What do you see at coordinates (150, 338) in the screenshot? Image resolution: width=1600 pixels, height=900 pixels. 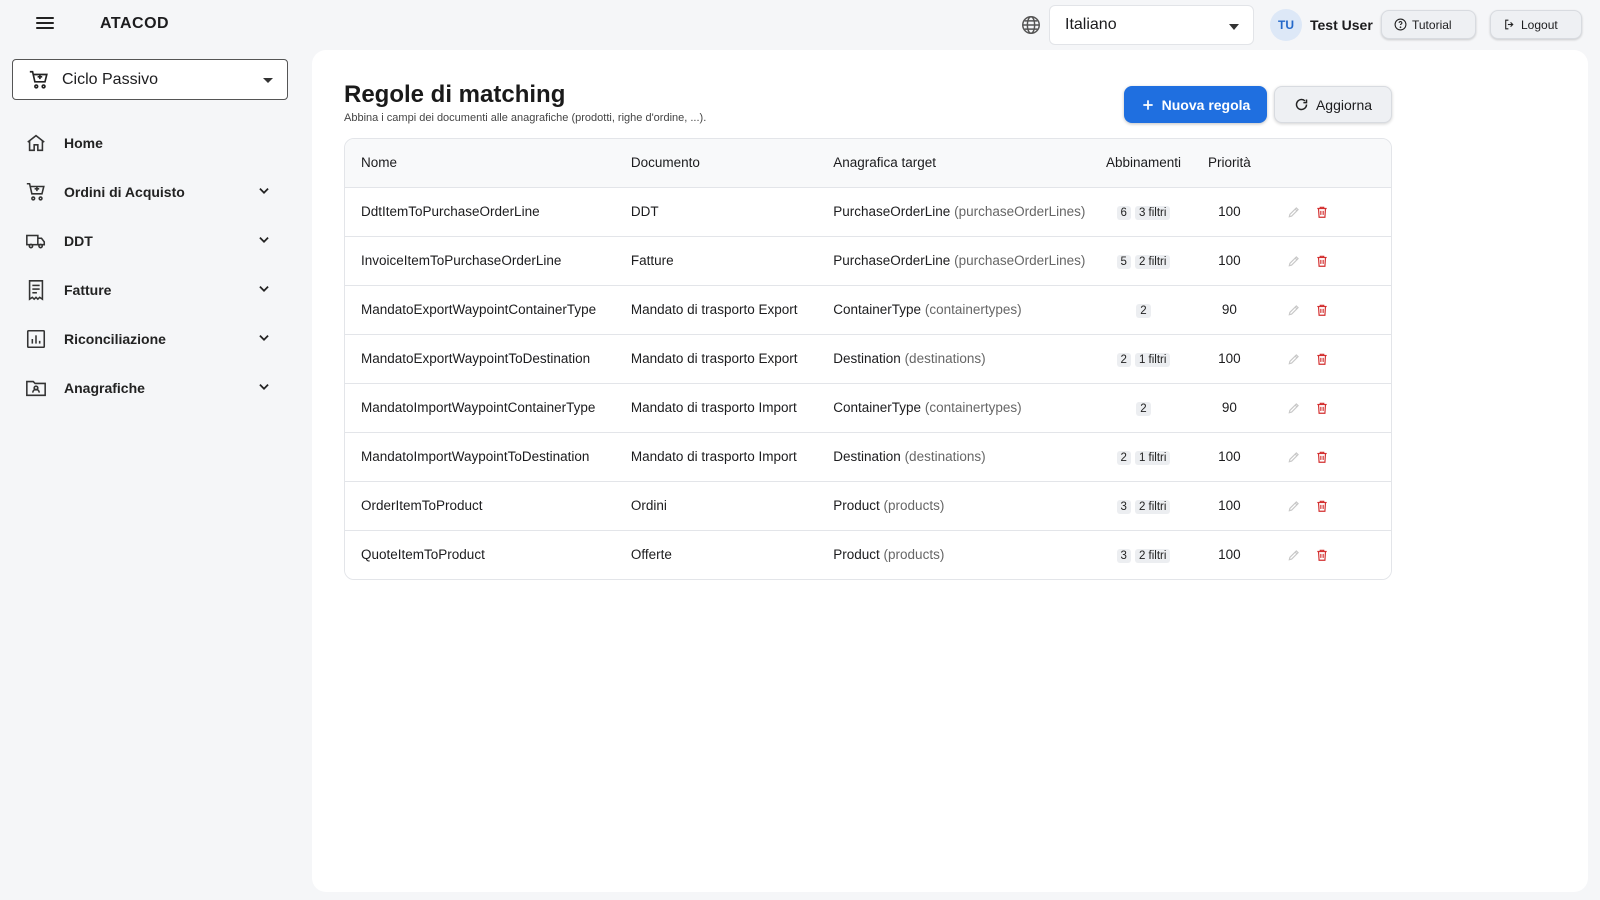 I see `sidebar-item-riconciliazione: Riconciliazione` at bounding box center [150, 338].